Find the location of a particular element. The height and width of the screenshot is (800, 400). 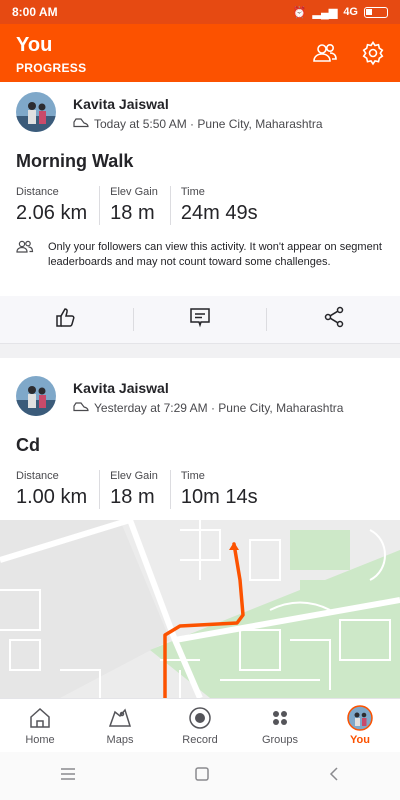

share-icon is located at coordinates (334, 319).